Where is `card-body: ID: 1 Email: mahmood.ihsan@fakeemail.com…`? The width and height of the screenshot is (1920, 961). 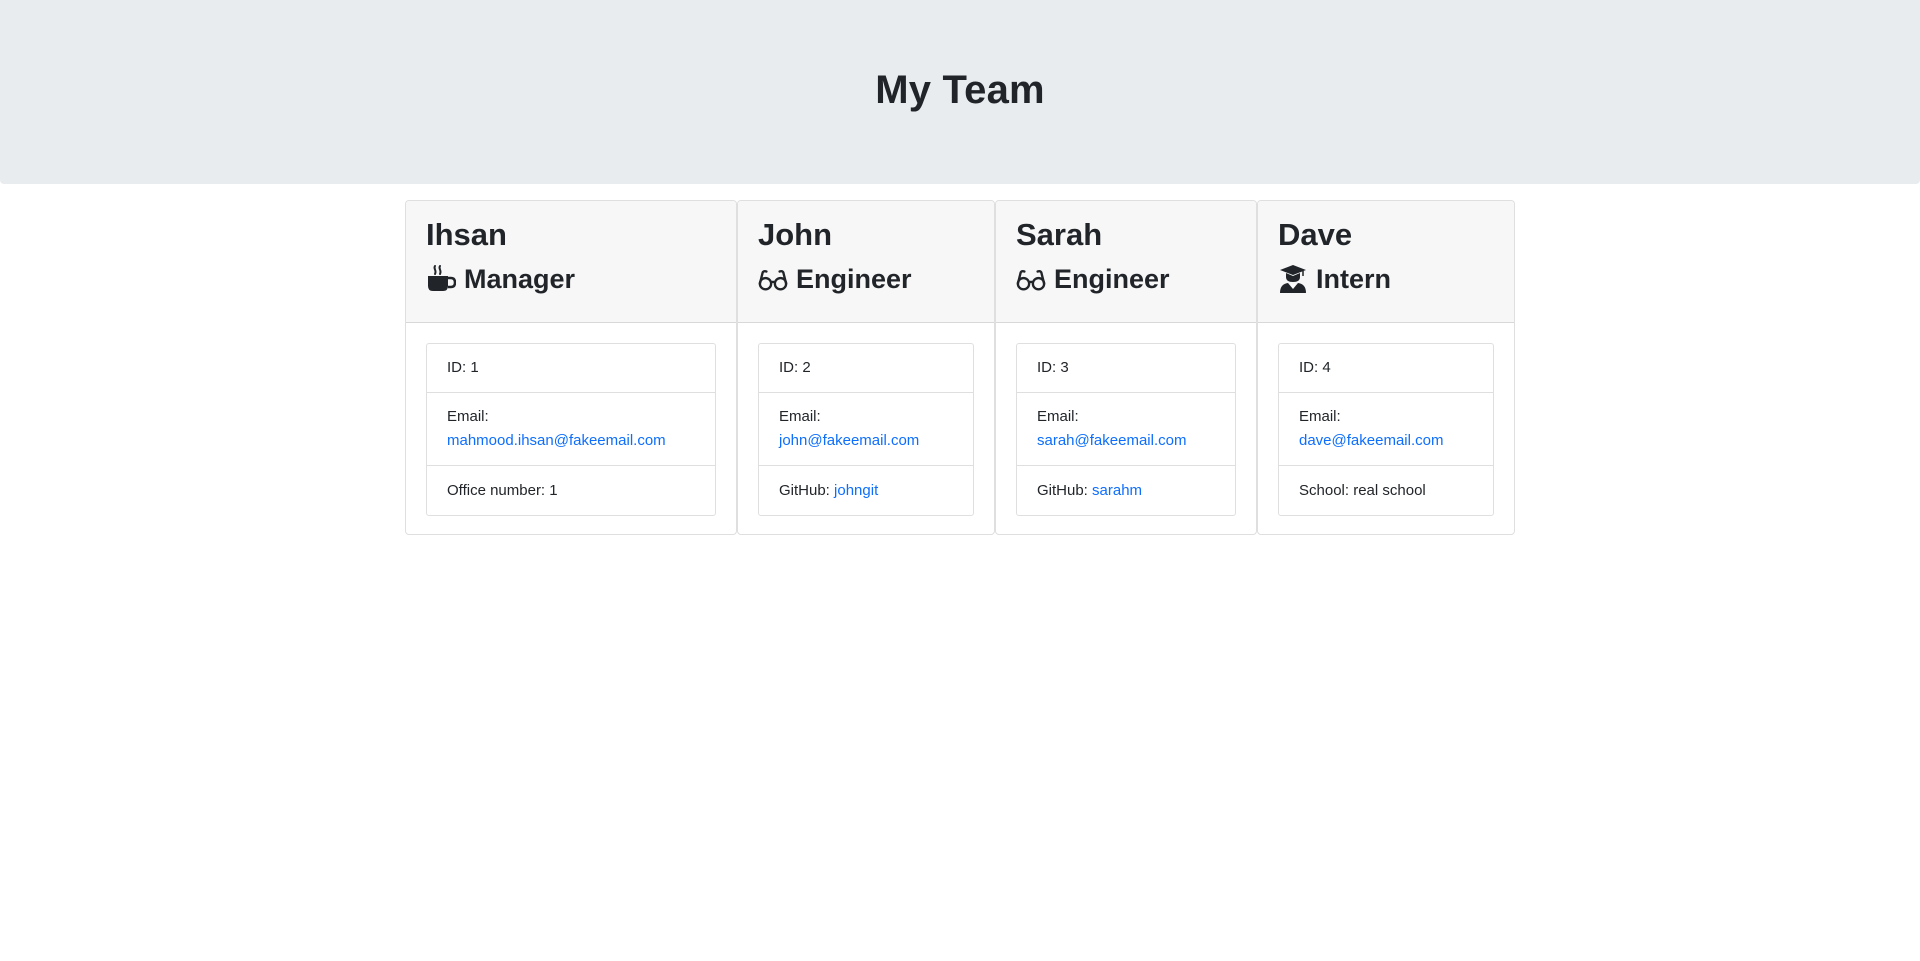 card-body: ID: 1 Email: mahmood.ihsan@fakeemail.com… is located at coordinates (571, 428).